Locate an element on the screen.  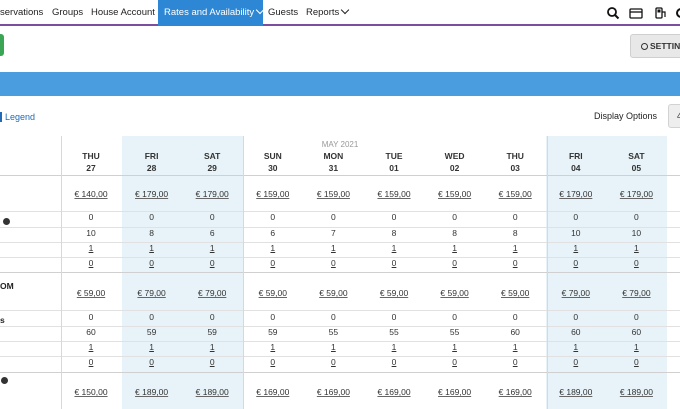
info-icon is located at coordinates (6, 221).